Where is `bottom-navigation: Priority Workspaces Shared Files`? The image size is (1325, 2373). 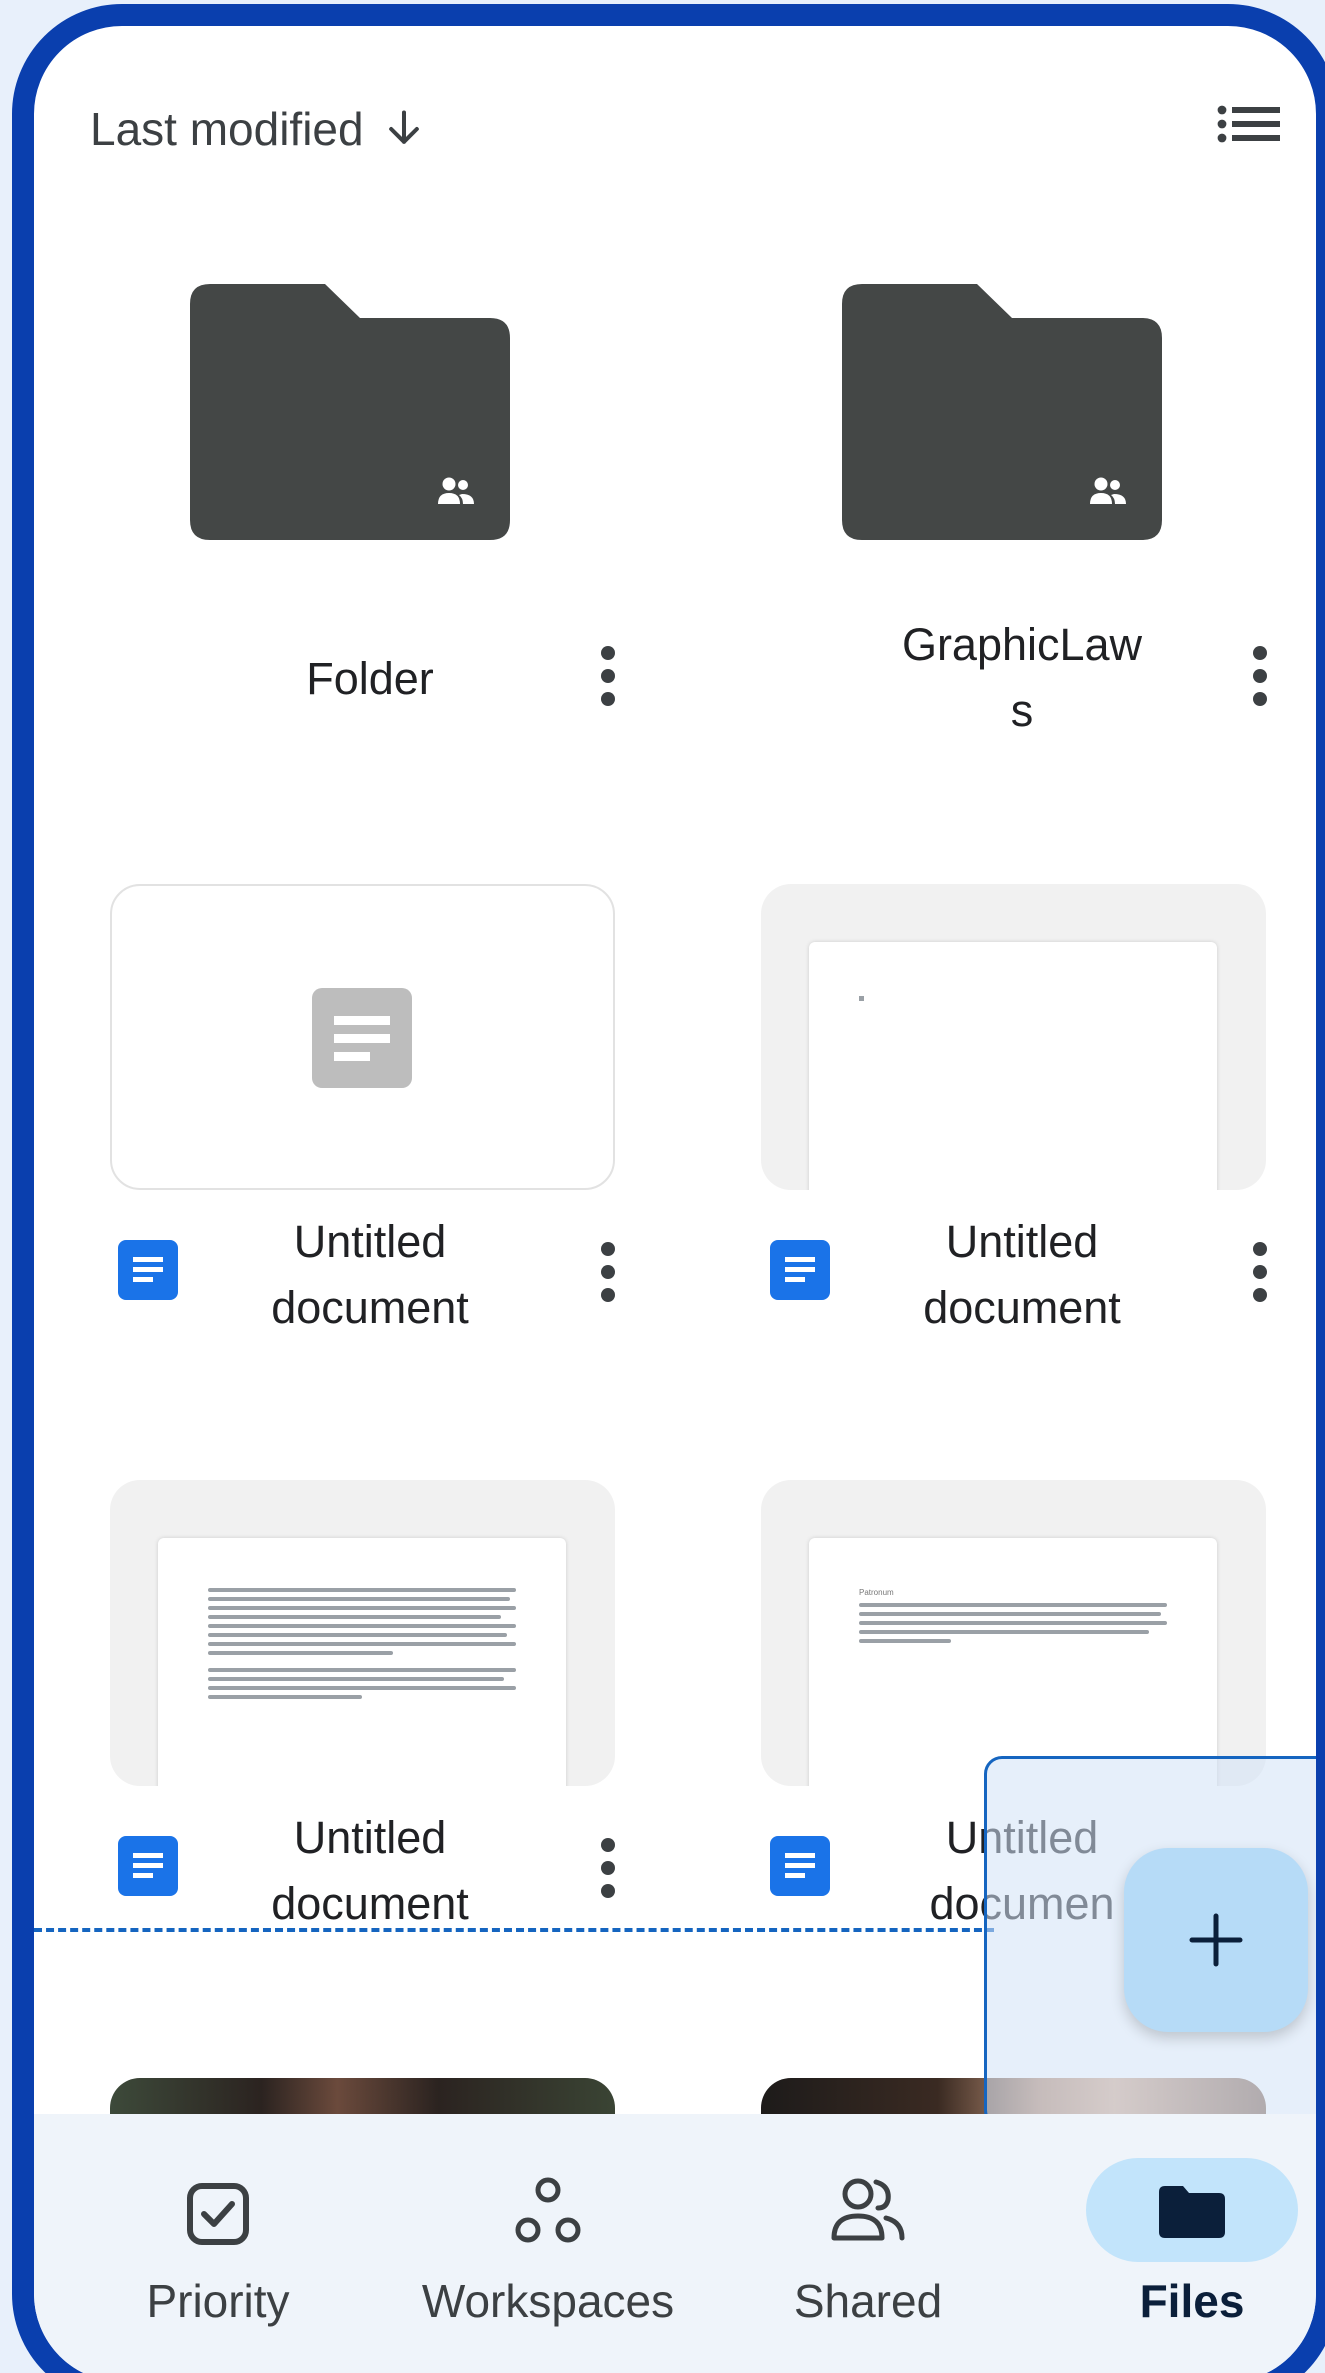 bottom-navigation: Priority Workspaces Shared Files is located at coordinates (675, 2243).